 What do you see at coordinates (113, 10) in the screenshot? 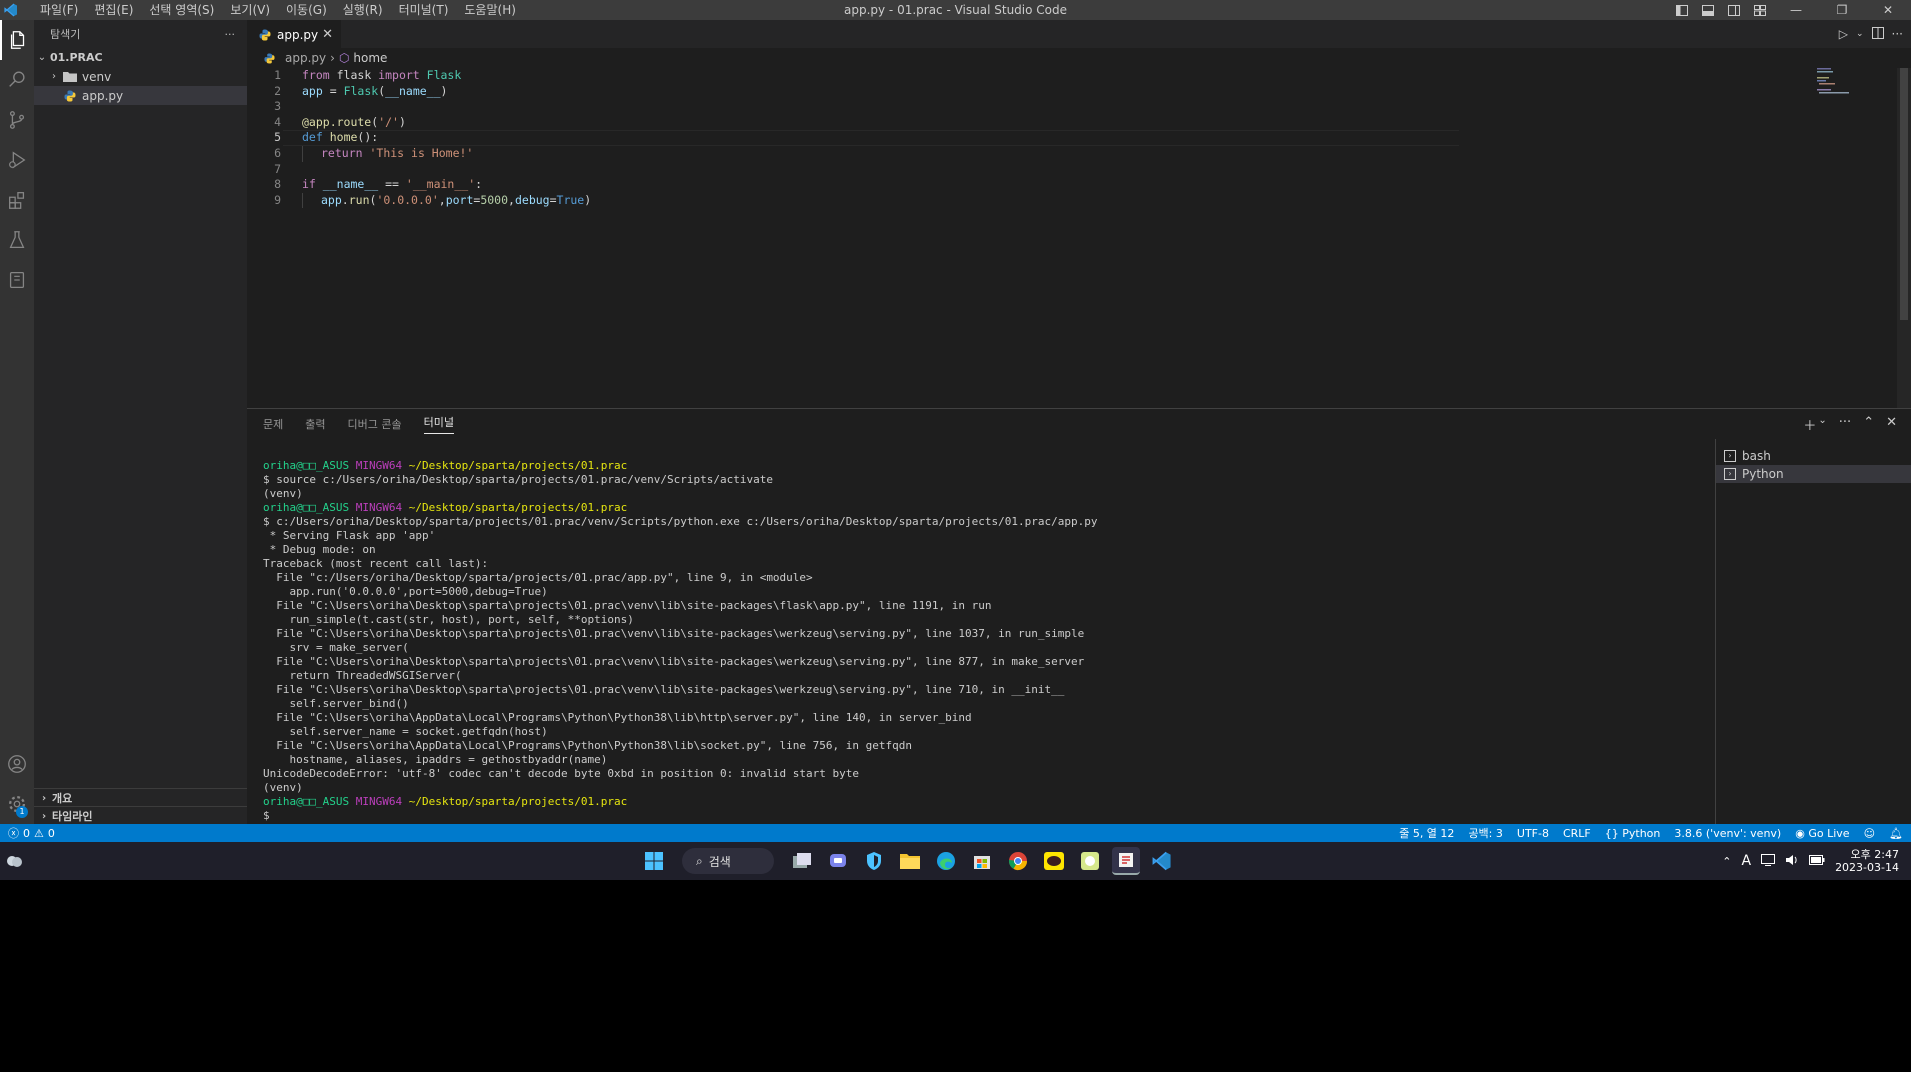
I see `menu-edit: 편집(E)` at bounding box center [113, 10].